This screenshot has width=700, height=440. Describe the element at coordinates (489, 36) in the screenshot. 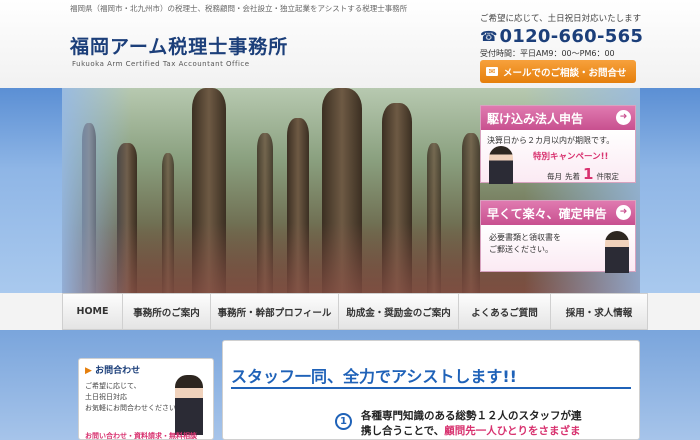

I see `phone-icon: ☎` at that location.